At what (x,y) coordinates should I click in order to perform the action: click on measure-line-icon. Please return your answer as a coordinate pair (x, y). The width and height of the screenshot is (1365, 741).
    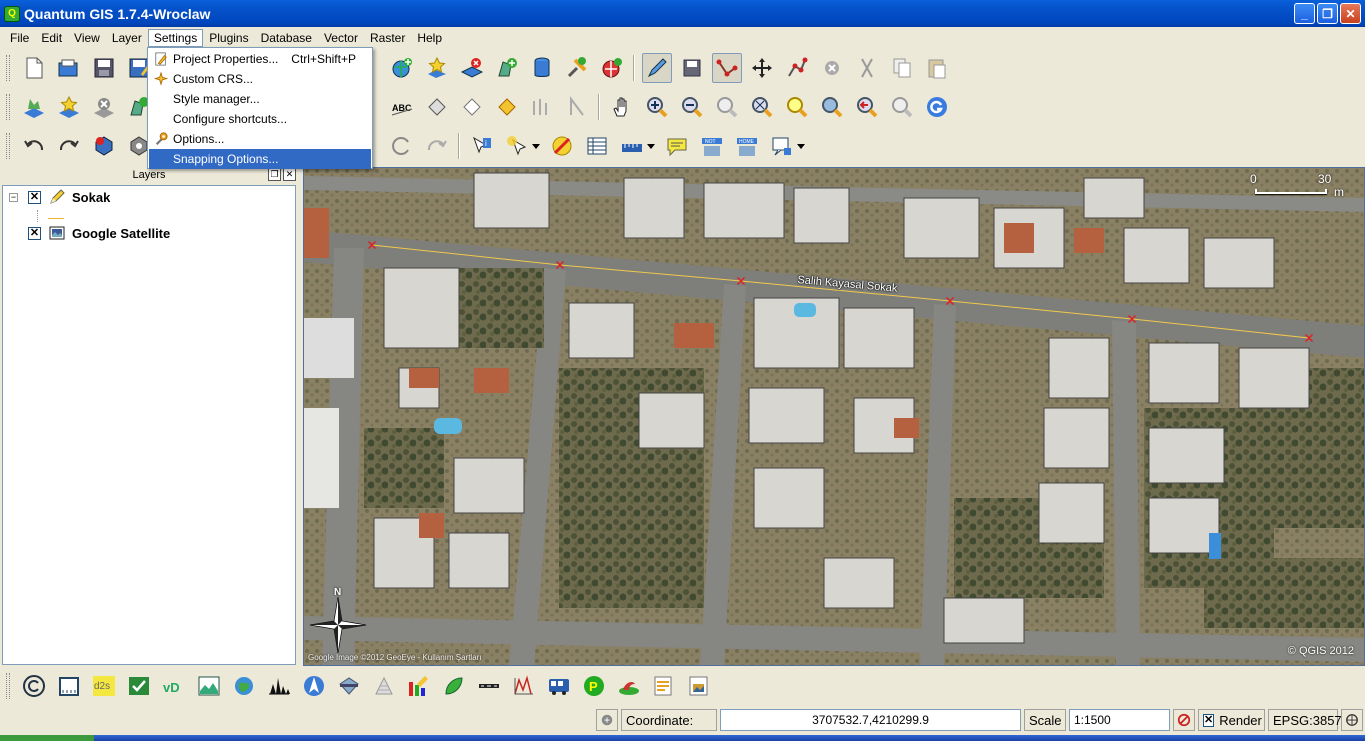
    Looking at the image, I should click on (632, 146).